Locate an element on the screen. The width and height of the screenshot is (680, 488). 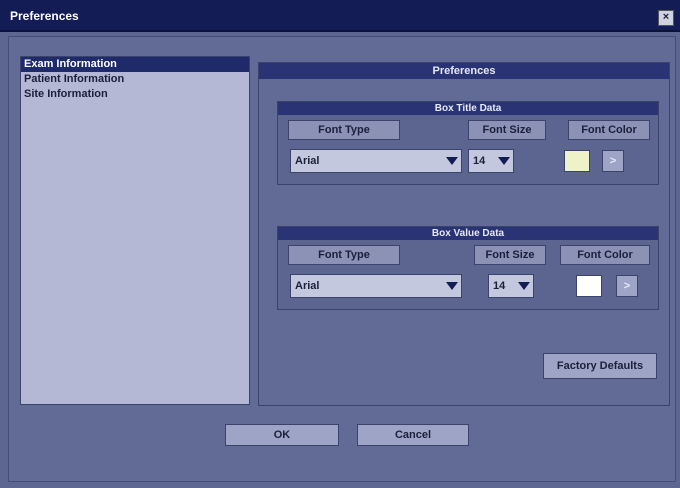
box-title-font-type-value: Arial is located at coordinates (307, 161).